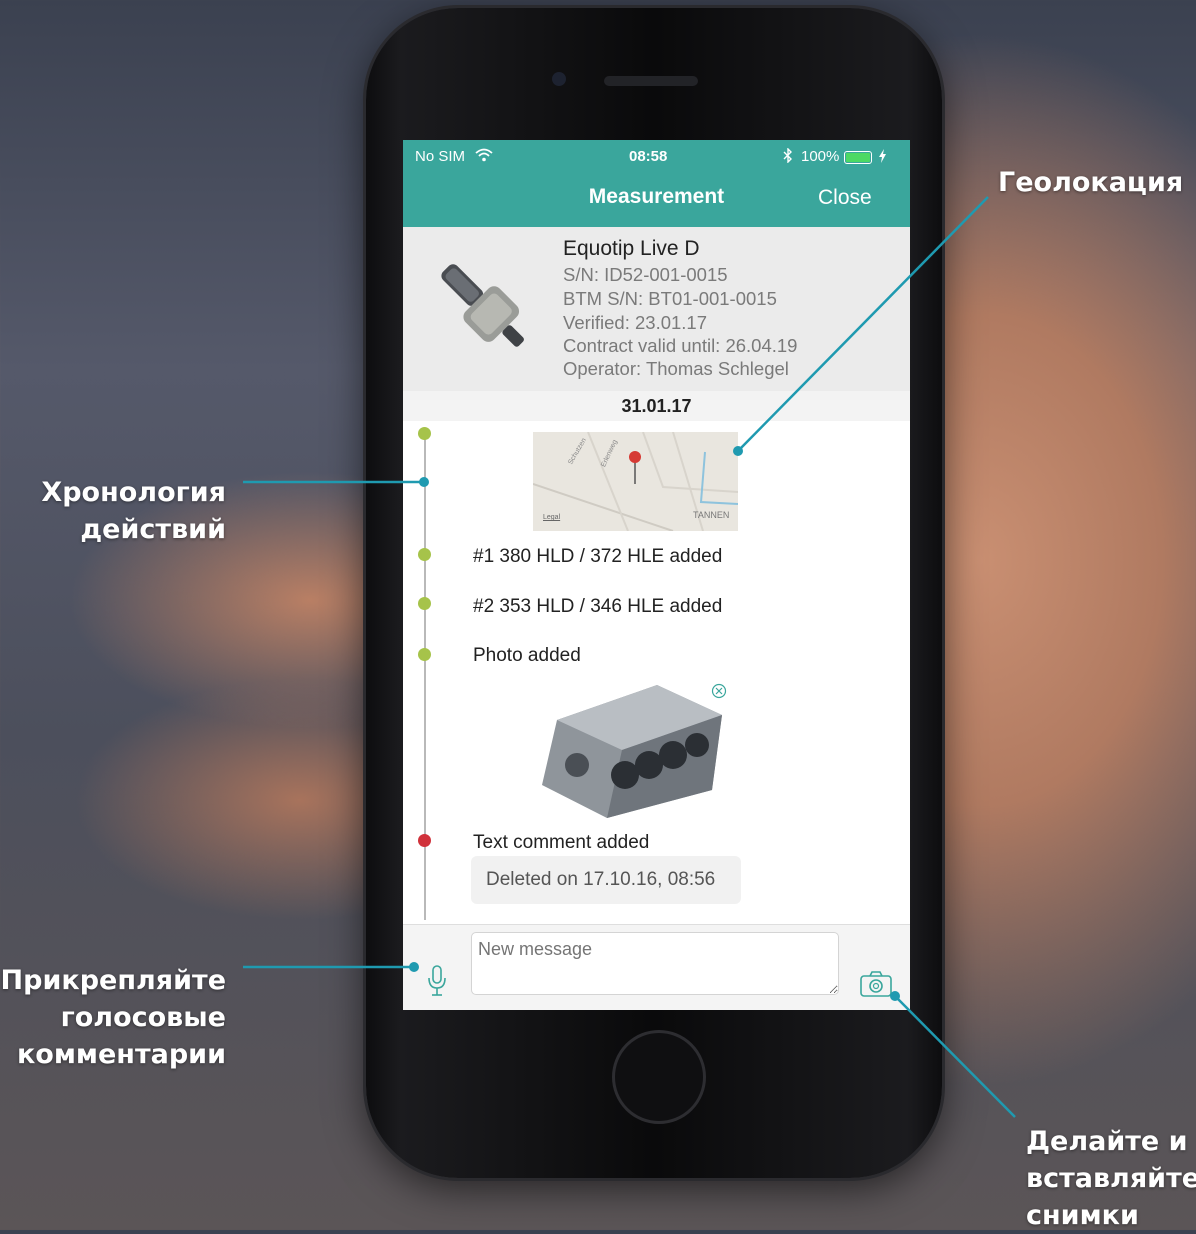  What do you see at coordinates (133, 511) in the screenshot?
I see `annotation-timeline: Хронология действий` at bounding box center [133, 511].